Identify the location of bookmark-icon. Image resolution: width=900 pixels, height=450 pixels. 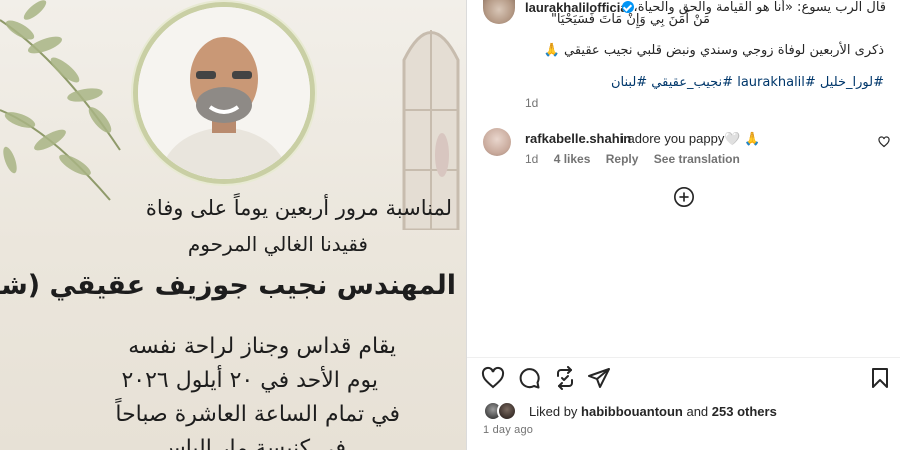
(880, 378).